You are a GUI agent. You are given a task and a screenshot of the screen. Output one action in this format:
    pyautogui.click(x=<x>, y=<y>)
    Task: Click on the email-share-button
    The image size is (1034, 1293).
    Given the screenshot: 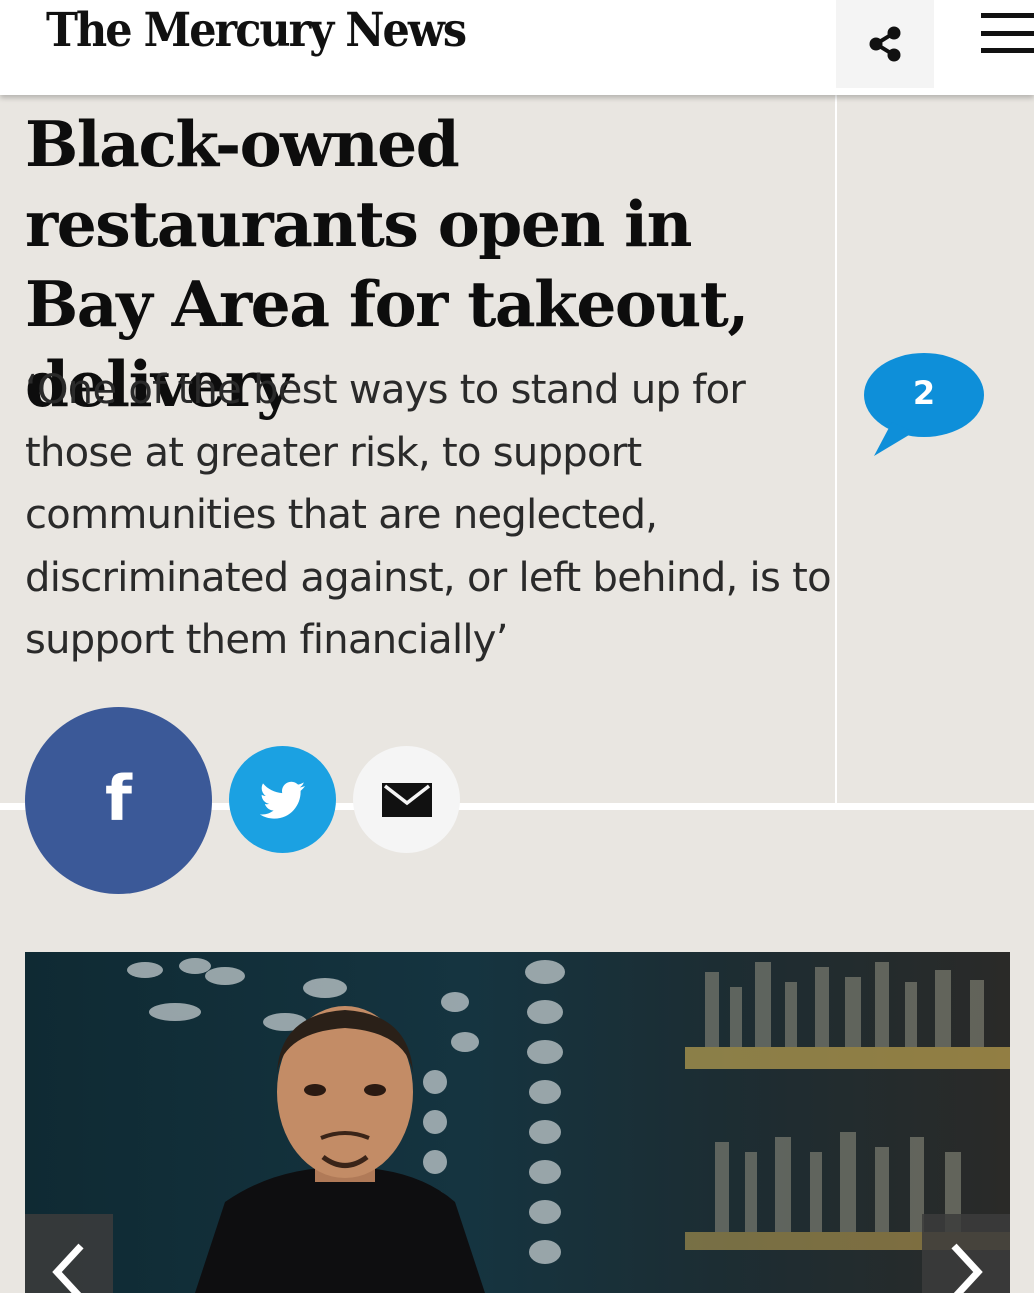 What is the action you would take?
    pyautogui.click(x=406, y=799)
    